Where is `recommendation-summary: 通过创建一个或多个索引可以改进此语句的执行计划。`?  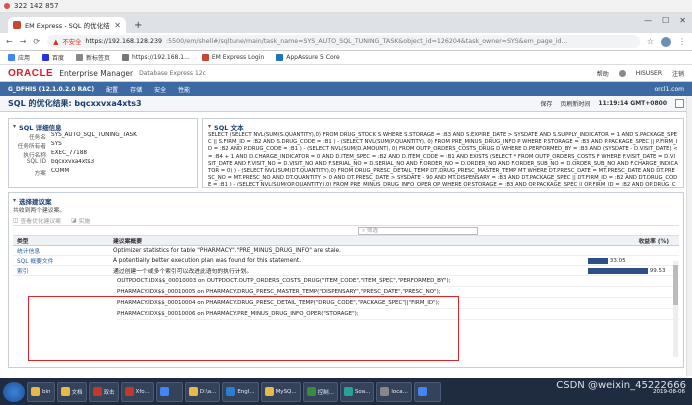
recommendation-summary: 通过创建一个或多个索引可以改进此语句的执行计划。 is located at coordinates (183, 272).